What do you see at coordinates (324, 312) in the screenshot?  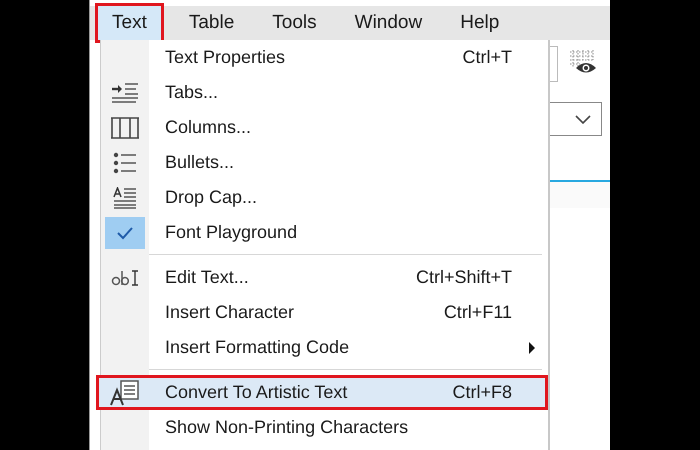 I see `menu-item: Insert Character Ctrl+F11` at bounding box center [324, 312].